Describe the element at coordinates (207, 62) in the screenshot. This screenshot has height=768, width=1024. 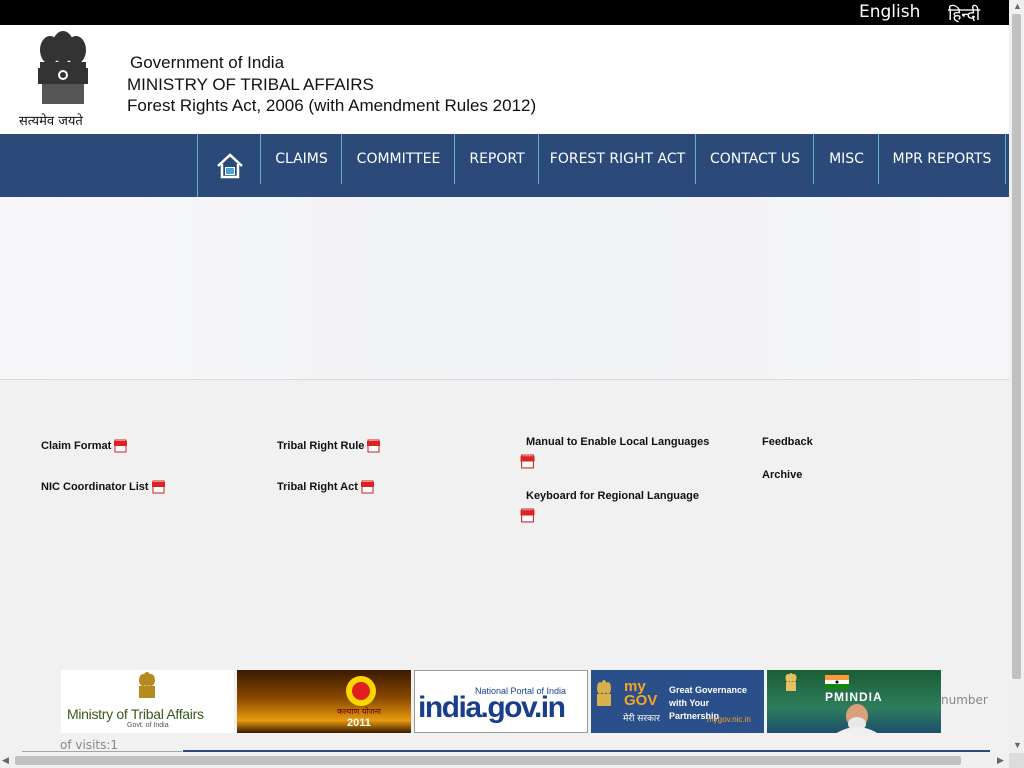
I see `government-title: Government of India` at that location.